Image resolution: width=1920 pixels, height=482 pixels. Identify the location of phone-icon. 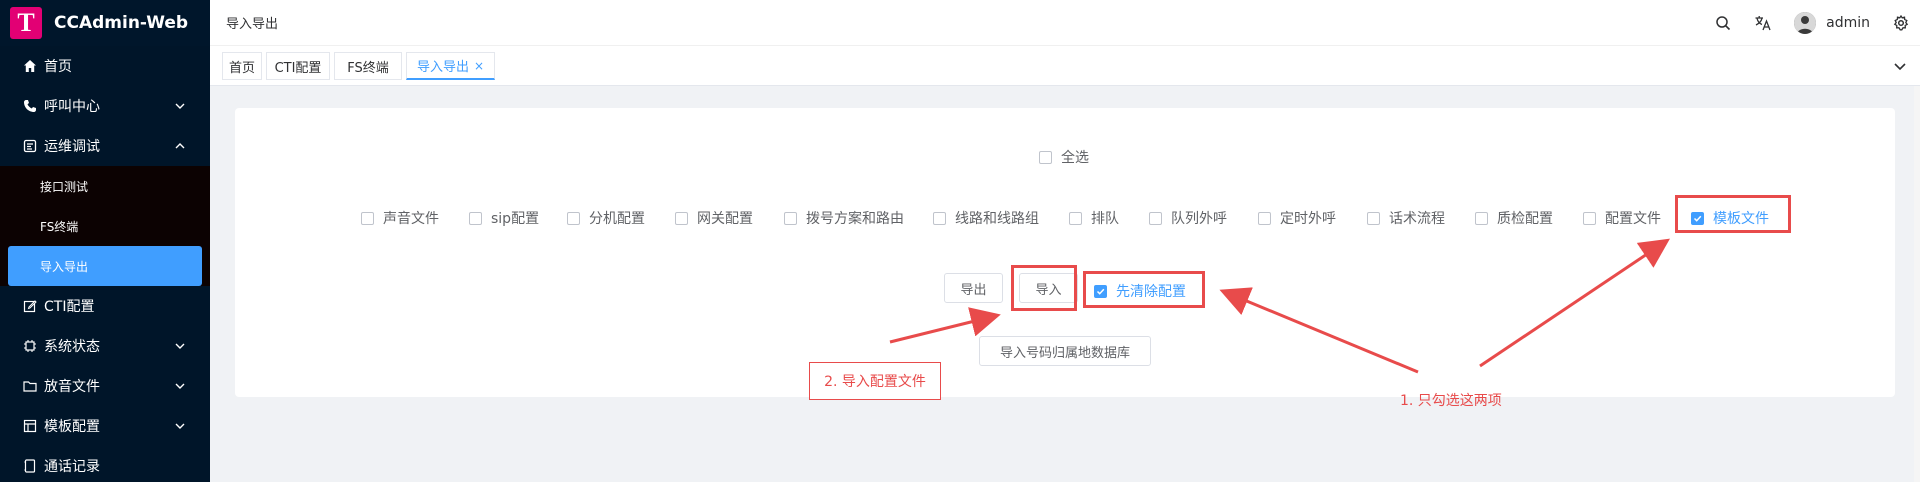
(30, 106).